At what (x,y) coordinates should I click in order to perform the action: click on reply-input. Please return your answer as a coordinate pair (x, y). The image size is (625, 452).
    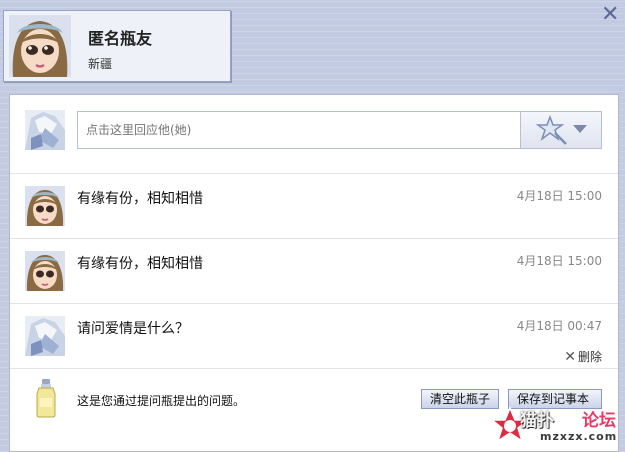
    Looking at the image, I should click on (299, 130).